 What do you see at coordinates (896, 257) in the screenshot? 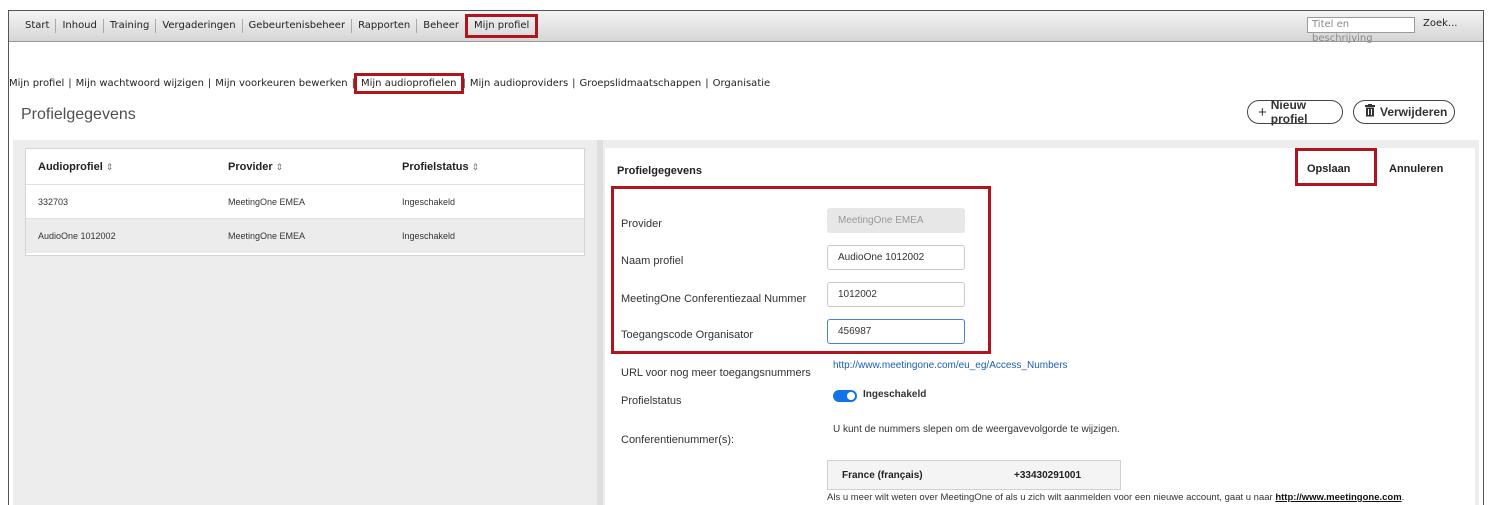
I see `profile-name-input: AudioOne 1012002` at bounding box center [896, 257].